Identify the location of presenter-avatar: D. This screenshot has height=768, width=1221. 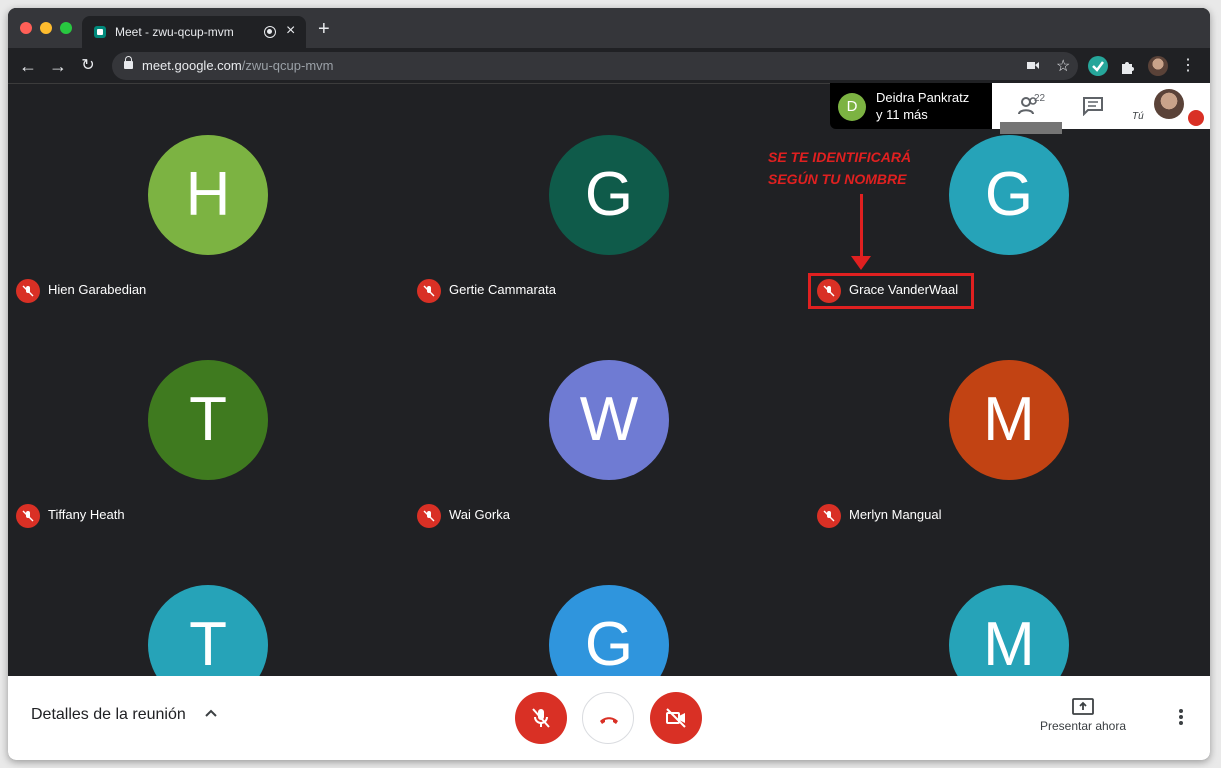
(852, 107).